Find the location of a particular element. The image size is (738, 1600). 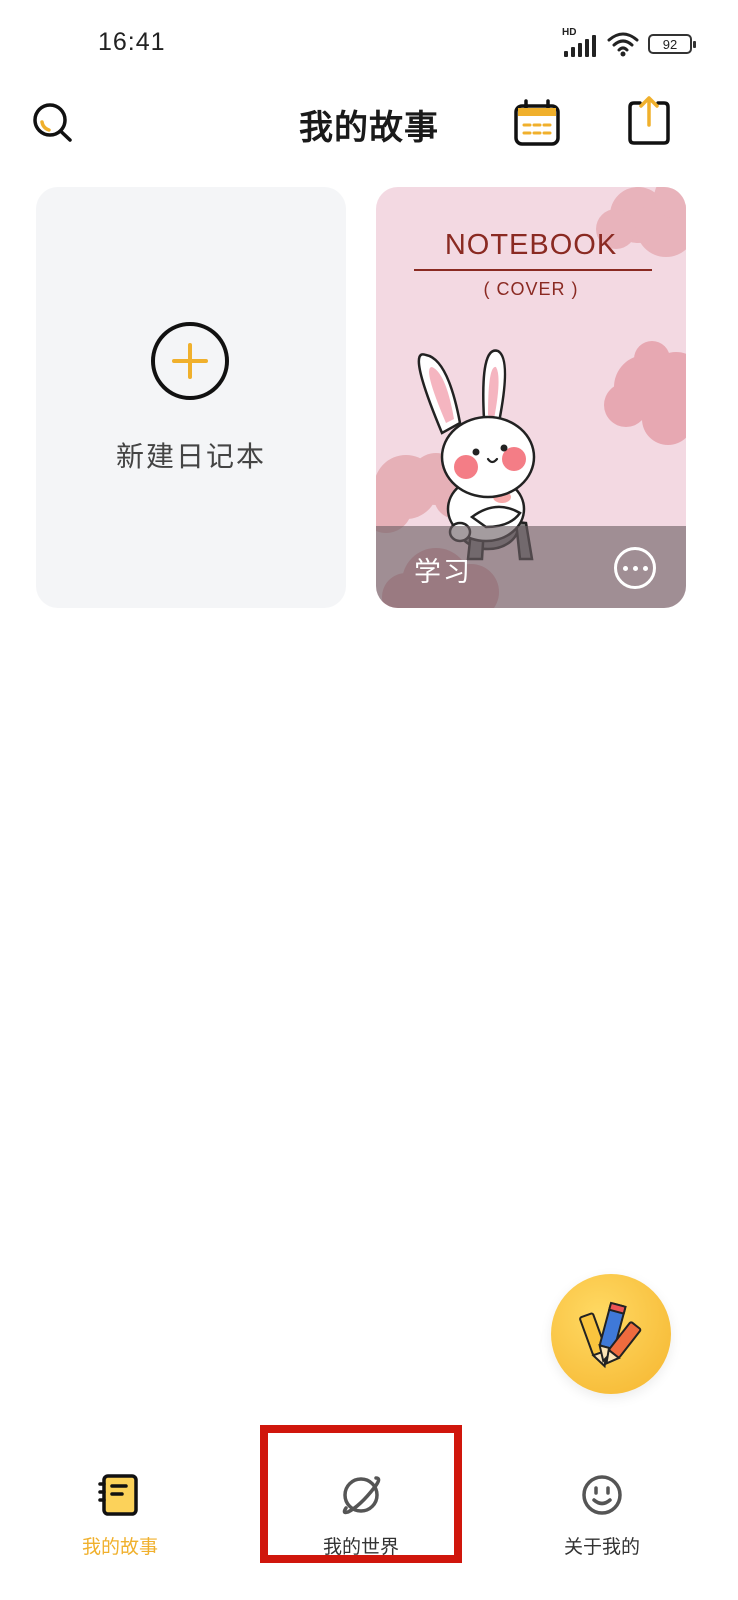

notebook-card: NOTEBOOK ( COVER ) 学习 is located at coordinates (531, 397).